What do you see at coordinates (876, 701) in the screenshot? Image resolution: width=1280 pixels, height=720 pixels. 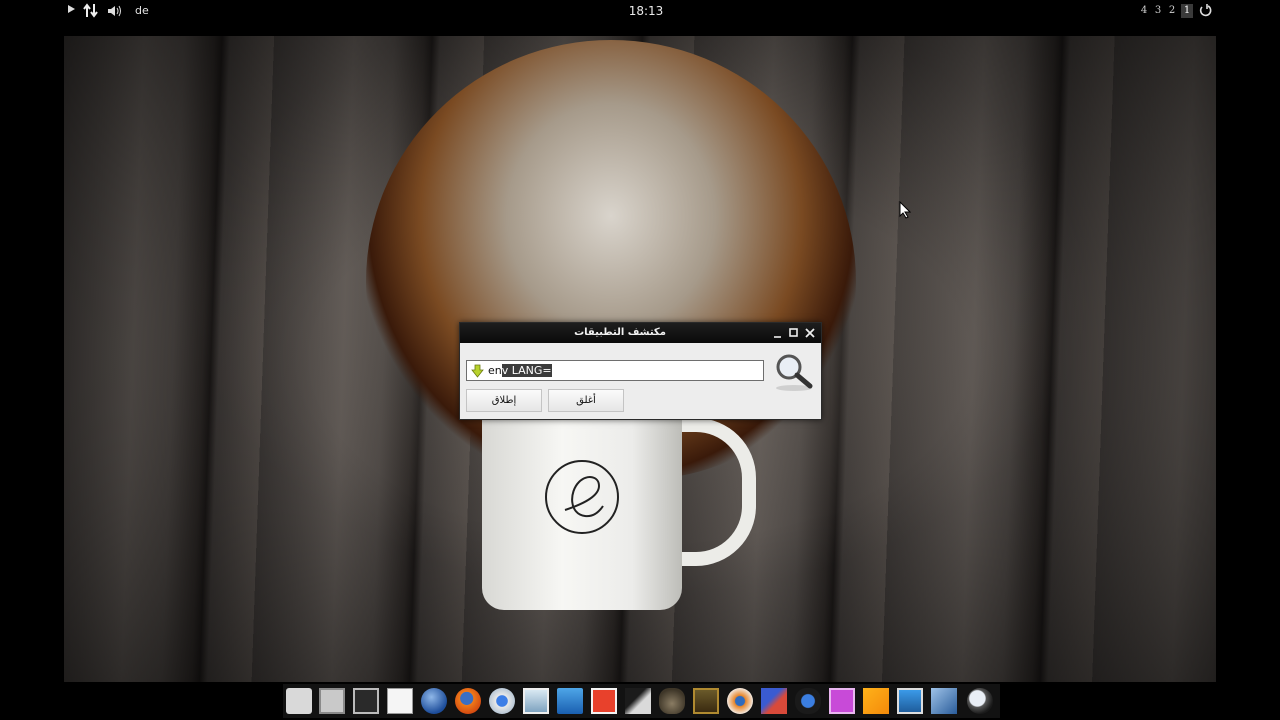 I see `document-icon` at bounding box center [876, 701].